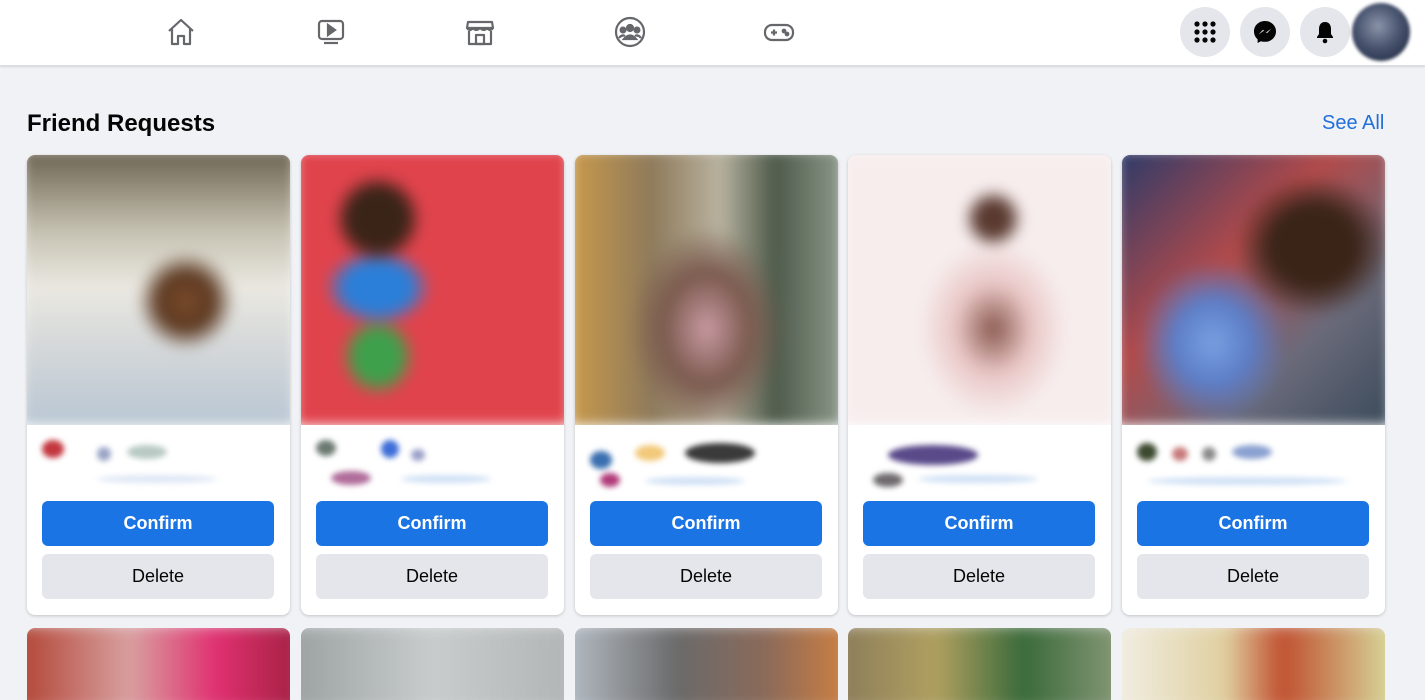 Image resolution: width=1425 pixels, height=700 pixels. What do you see at coordinates (1205, 32) in the screenshot?
I see `menu-grid-icon` at bounding box center [1205, 32].